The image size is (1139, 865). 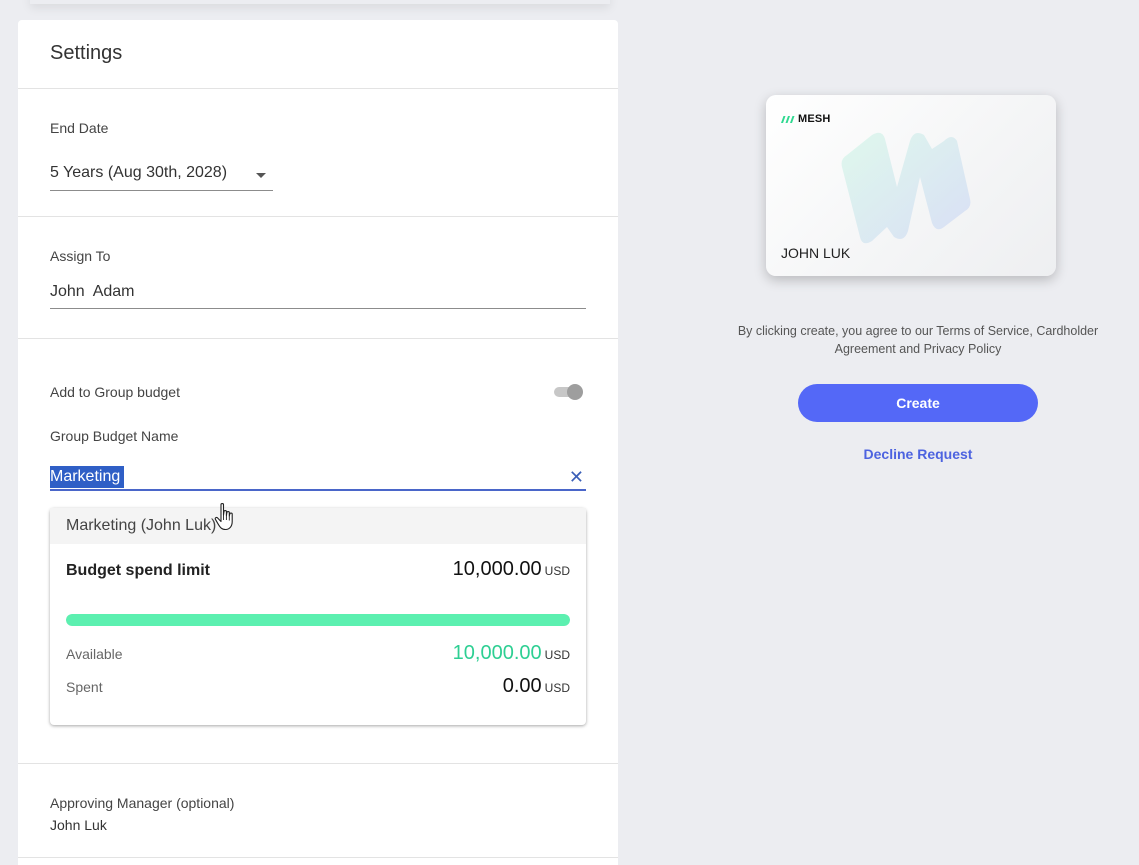 I want to click on caret-down-icon, so click(x=261, y=175).